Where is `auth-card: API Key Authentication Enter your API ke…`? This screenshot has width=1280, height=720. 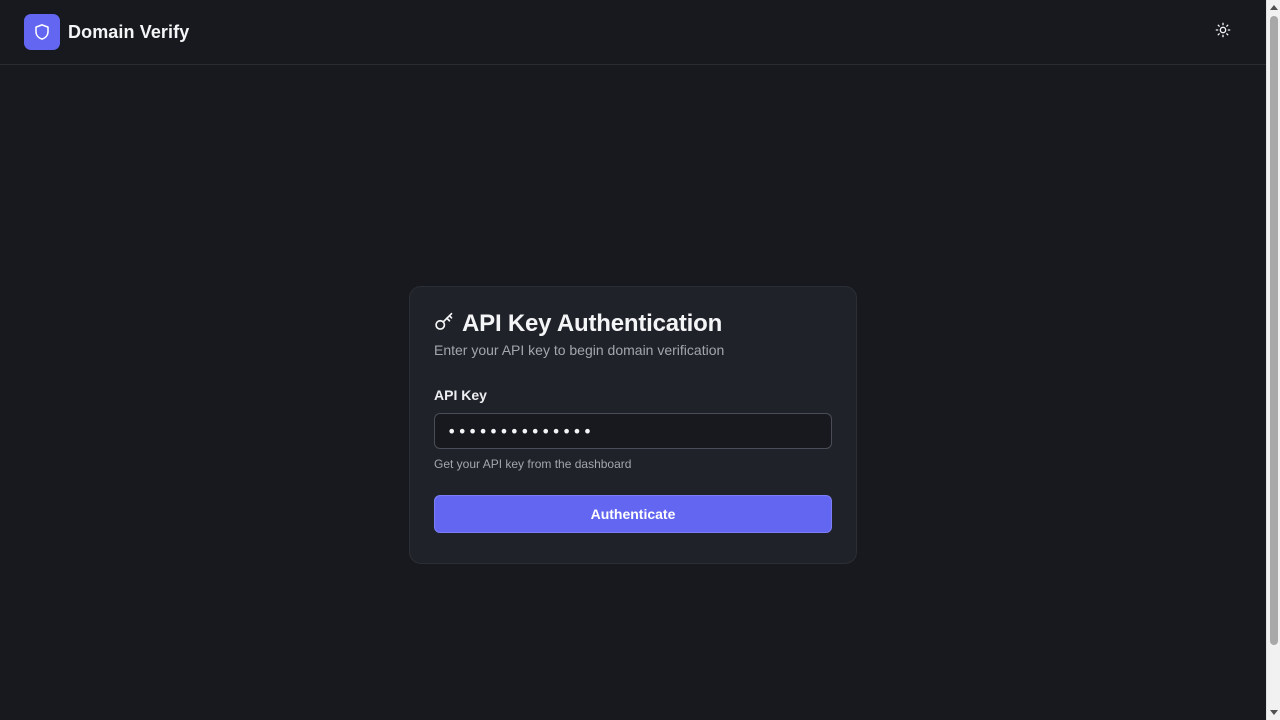
auth-card: API Key Authentication Enter your API ke… is located at coordinates (633, 425).